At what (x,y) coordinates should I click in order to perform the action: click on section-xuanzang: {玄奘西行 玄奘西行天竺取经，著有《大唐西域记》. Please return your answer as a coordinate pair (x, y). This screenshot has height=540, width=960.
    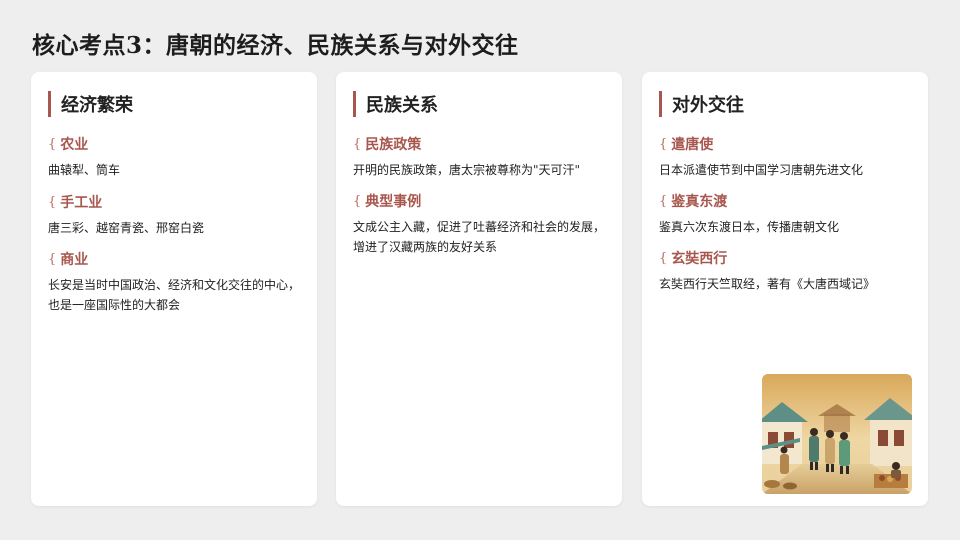
    Looking at the image, I should click on (786, 271).